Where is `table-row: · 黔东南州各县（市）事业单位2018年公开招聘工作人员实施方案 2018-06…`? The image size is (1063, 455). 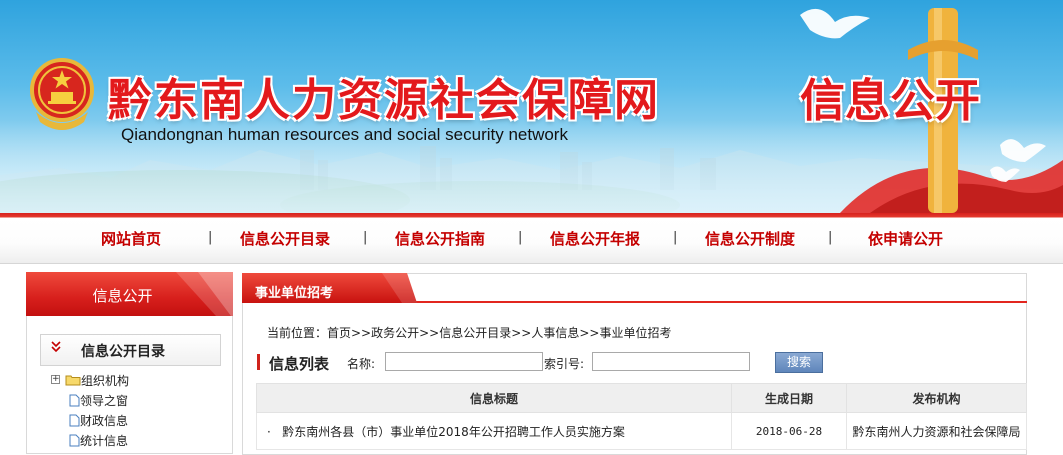 table-row: · 黔东南州各县（市）事业单位2018年公开招聘工作人员实施方案 2018-06… is located at coordinates (641, 431).